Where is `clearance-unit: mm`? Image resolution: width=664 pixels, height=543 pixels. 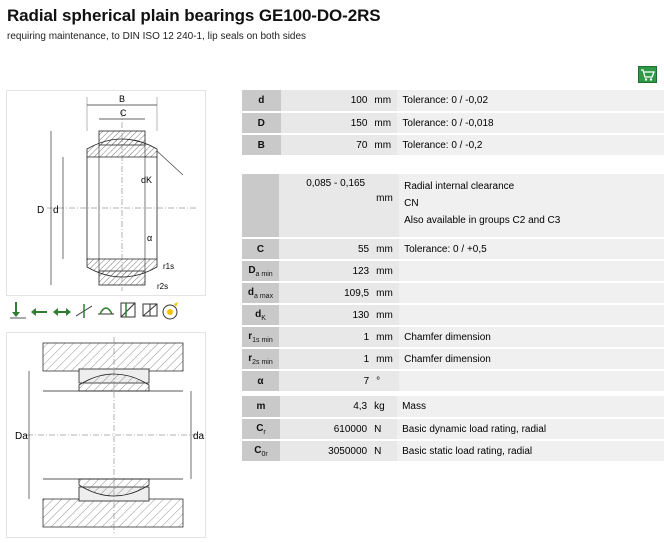
clearance-unit: mm is located at coordinates (384, 198).